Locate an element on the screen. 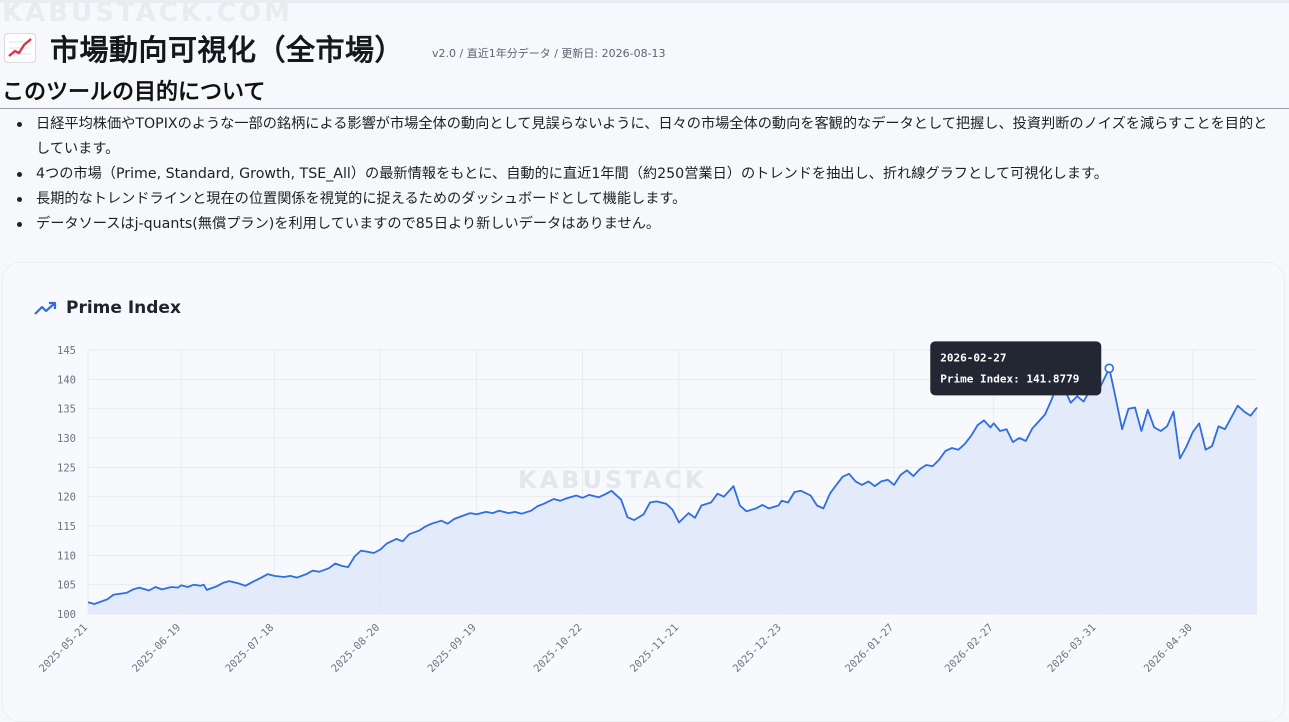  y-tick-label: 130 is located at coordinates (66, 439).